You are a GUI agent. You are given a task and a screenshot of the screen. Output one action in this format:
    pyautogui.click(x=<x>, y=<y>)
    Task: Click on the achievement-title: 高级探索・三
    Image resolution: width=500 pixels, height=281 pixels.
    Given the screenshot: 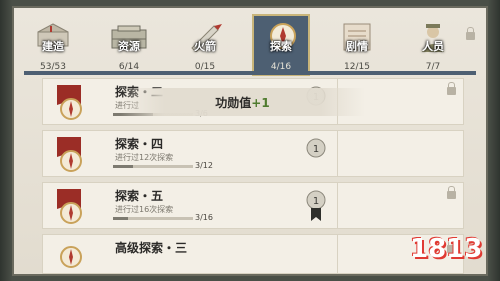 What is the action you would take?
    pyautogui.click(x=151, y=248)
    